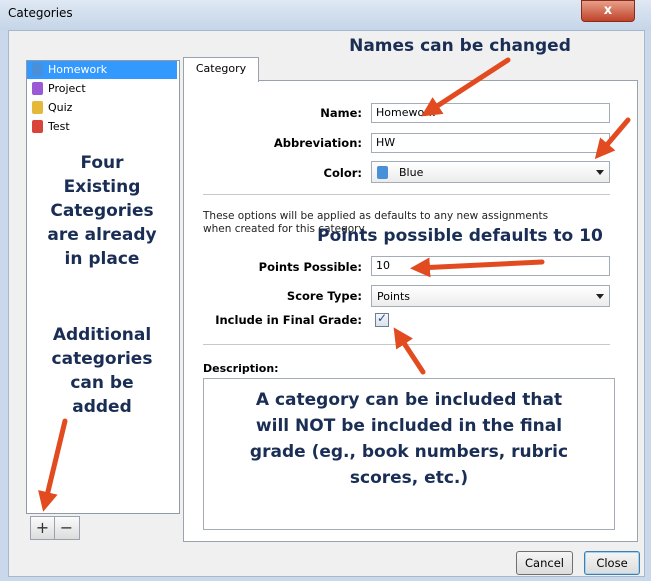 Image resolution: width=651 pixels, height=581 pixels. Describe the element at coordinates (409, 351) in the screenshot. I see `arrow-to-include` at that location.